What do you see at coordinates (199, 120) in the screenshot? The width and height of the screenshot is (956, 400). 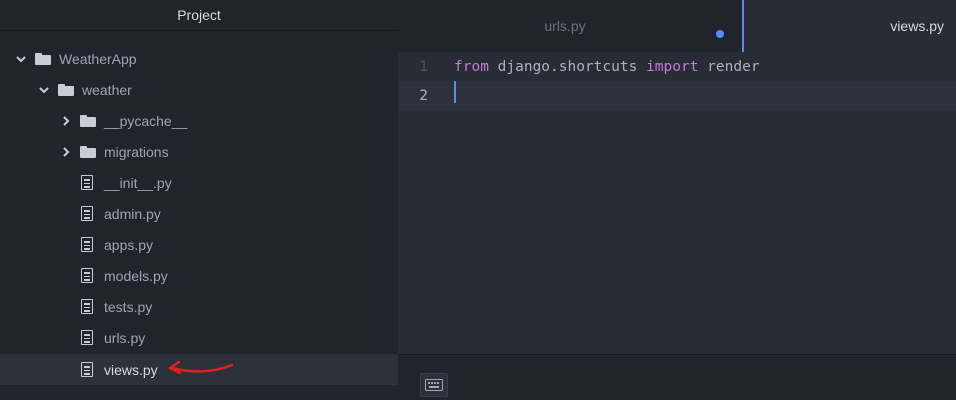 I see `tree-item-pycache: __pycache__` at bounding box center [199, 120].